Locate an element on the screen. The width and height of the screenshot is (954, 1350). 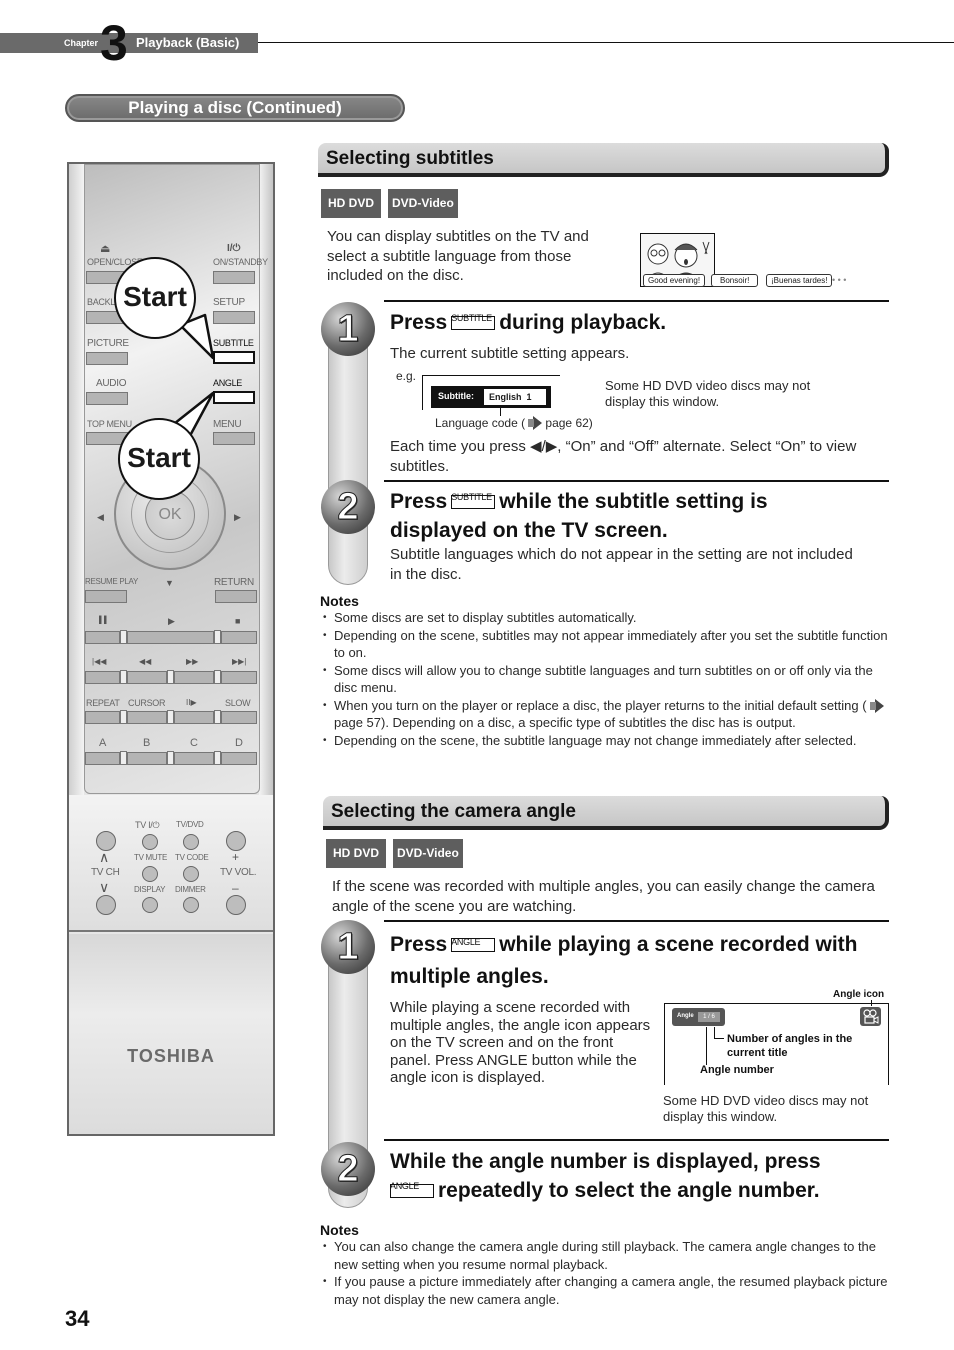
key-label: ANGLE is located at coordinates (405, 1186).